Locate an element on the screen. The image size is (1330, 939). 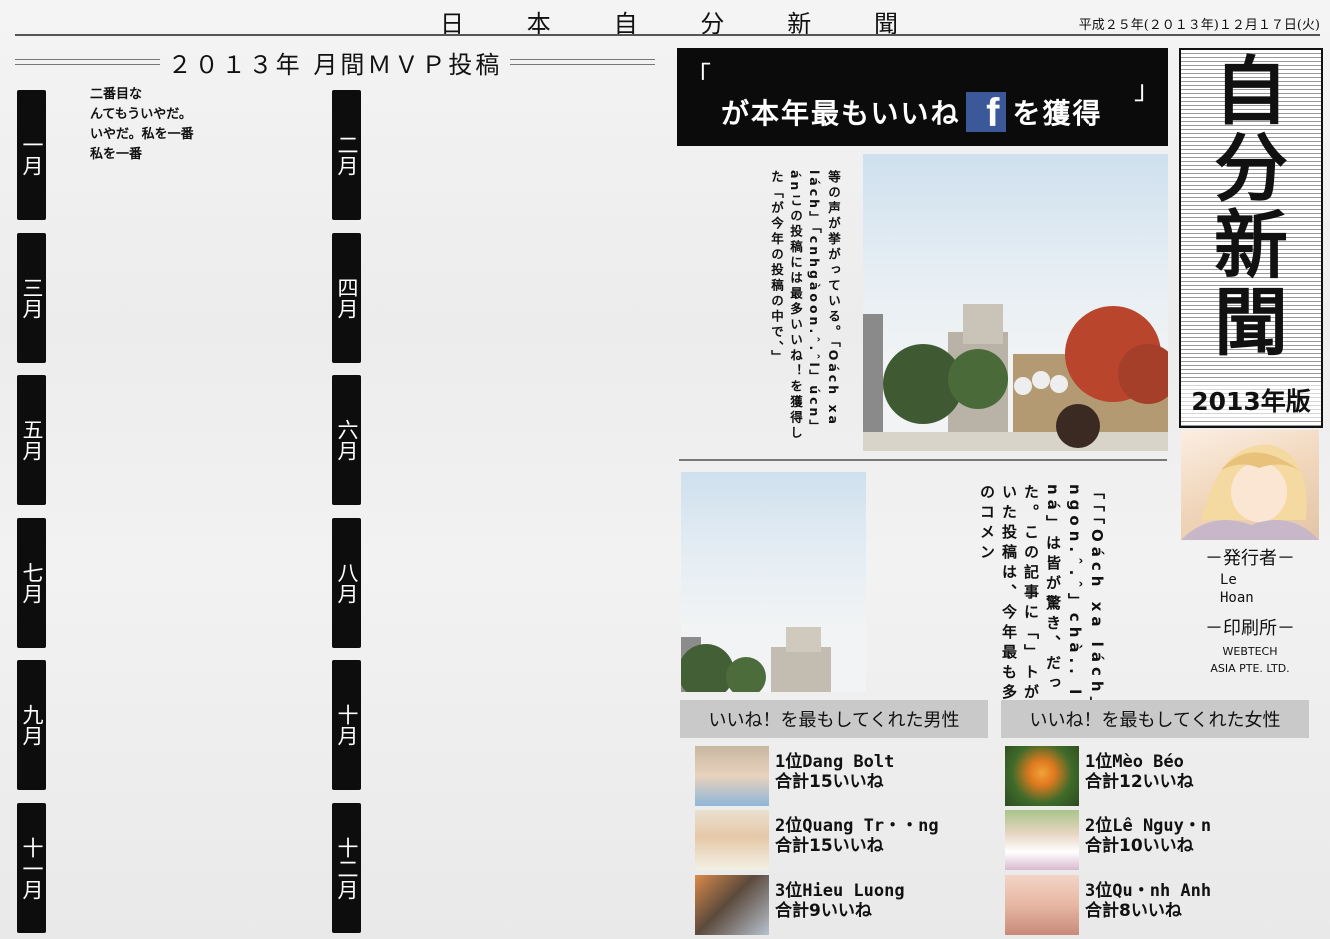
month-label: 一月 is located at coordinates (32, 155).